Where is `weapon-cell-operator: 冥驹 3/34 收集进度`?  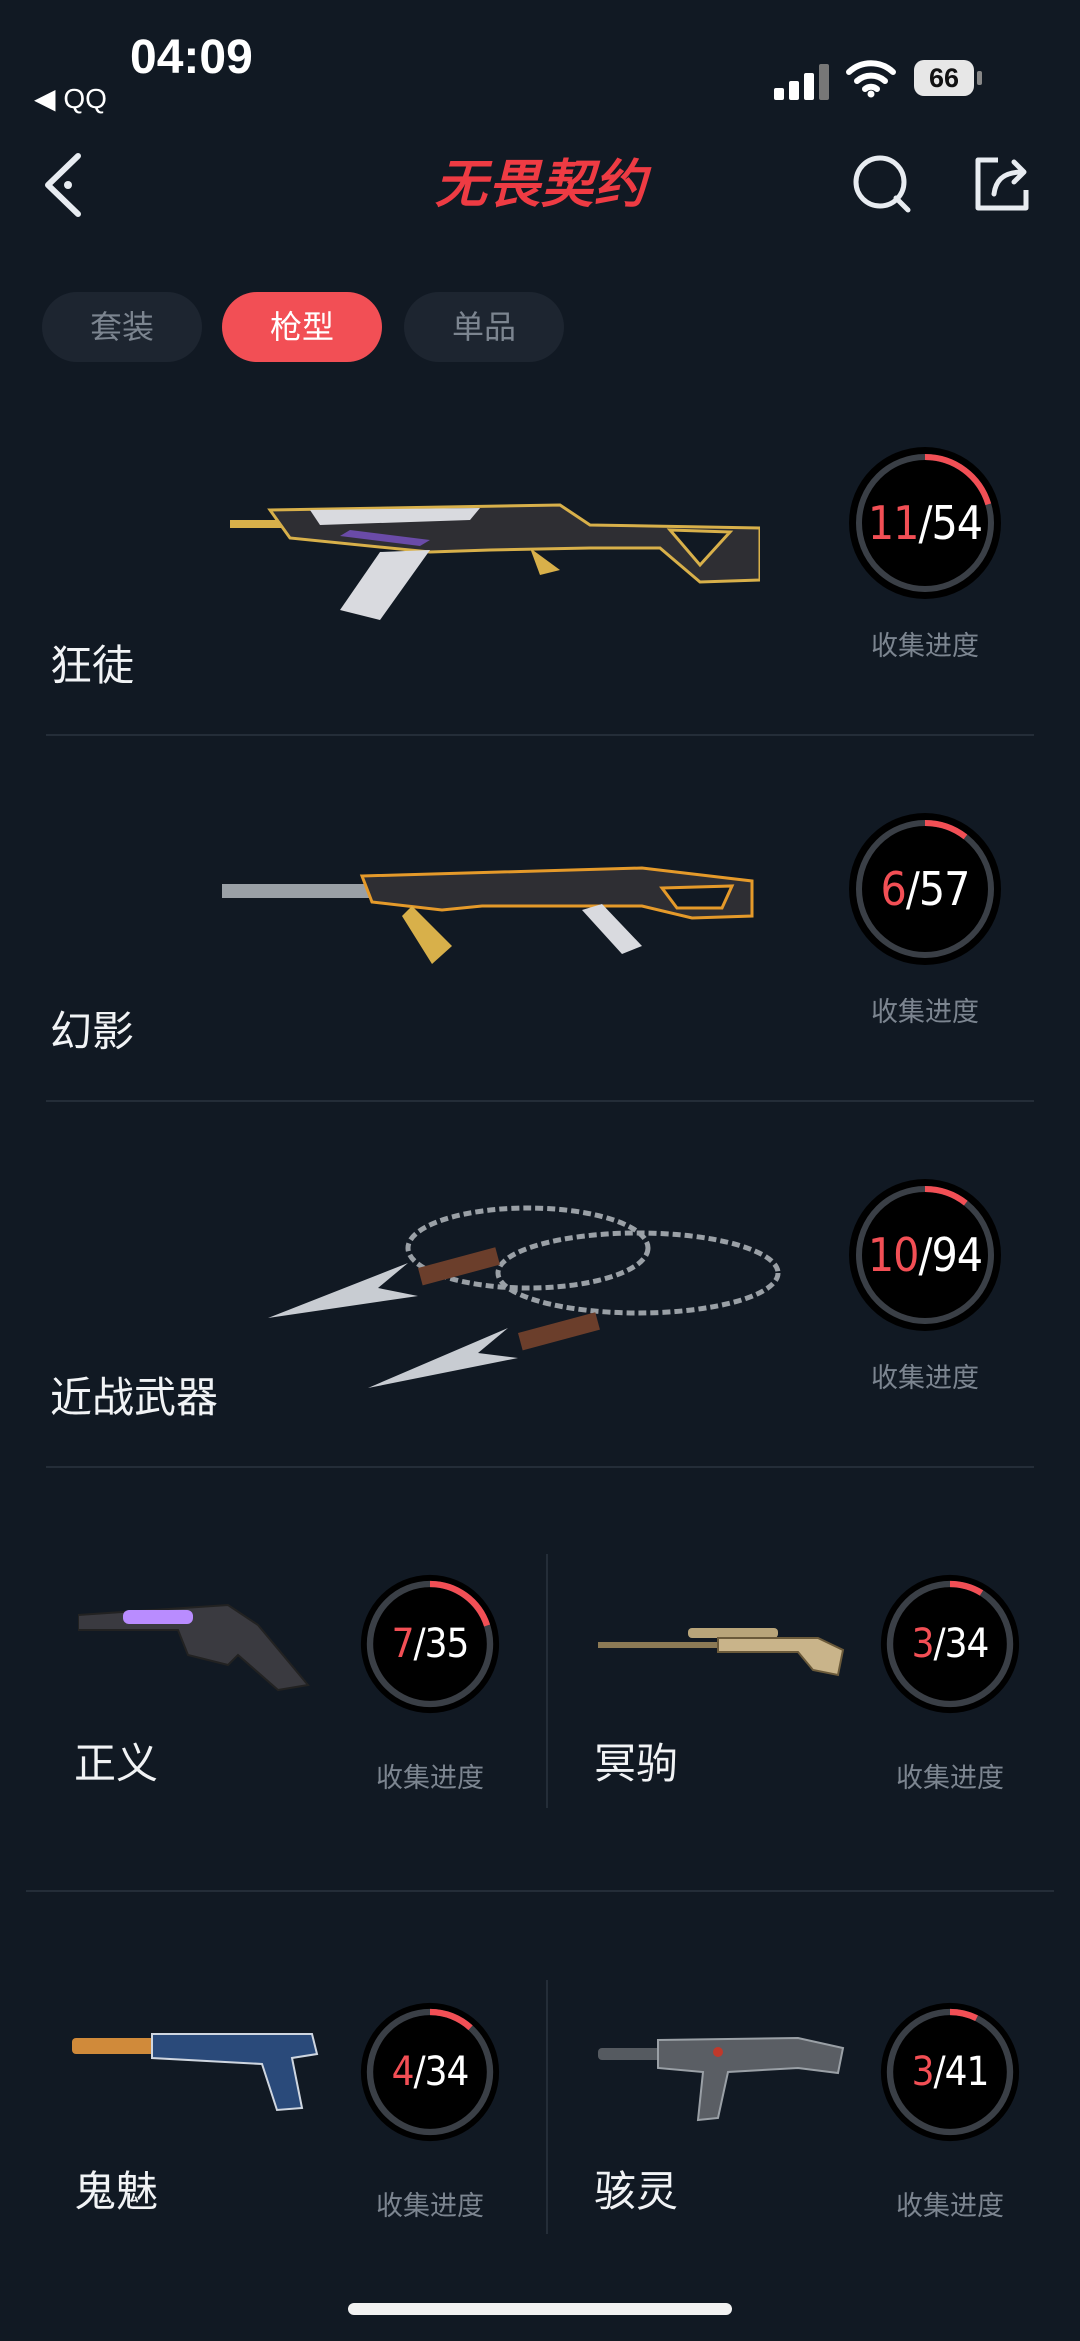 weapon-cell-operator: 冥驹 3/34 收集进度 is located at coordinates (808, 1690).